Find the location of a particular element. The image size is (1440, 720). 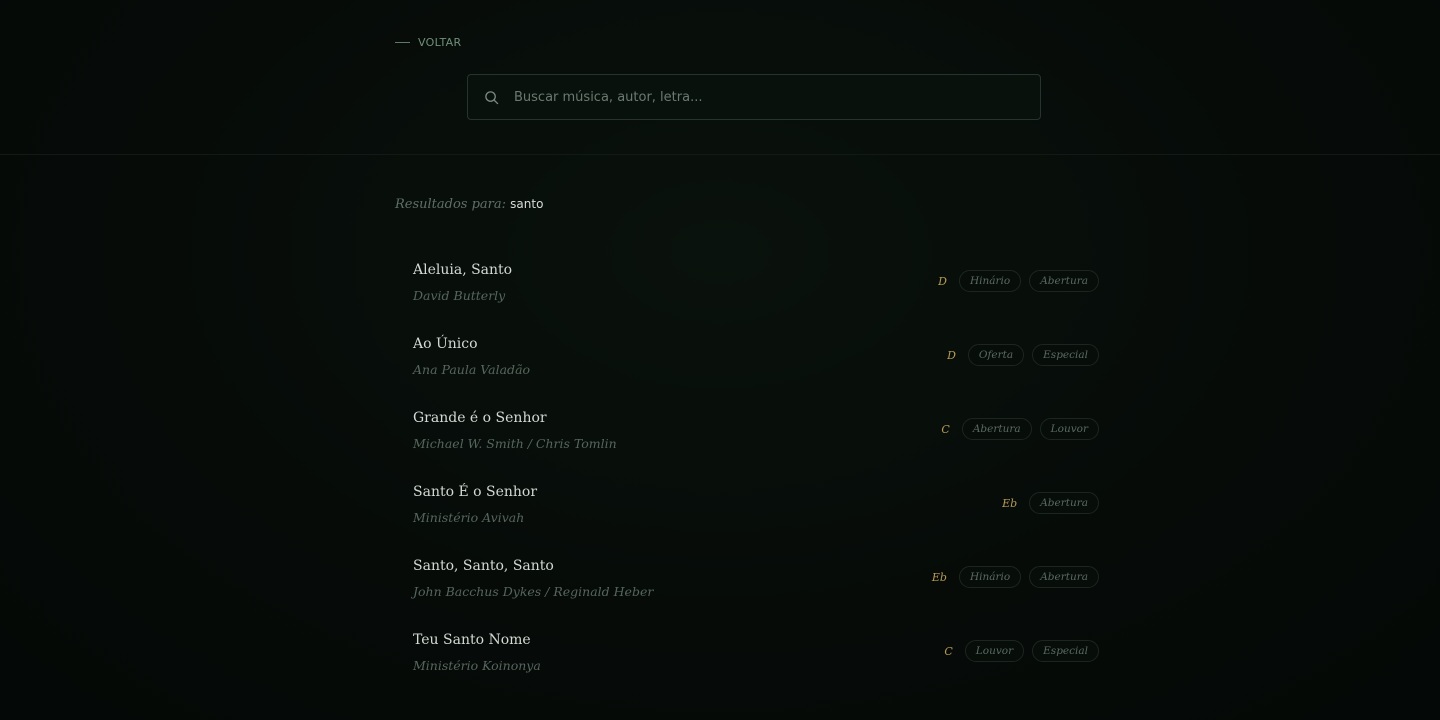

song-author: Michael W. Smith / Chris Tomlin is located at coordinates (515, 443).